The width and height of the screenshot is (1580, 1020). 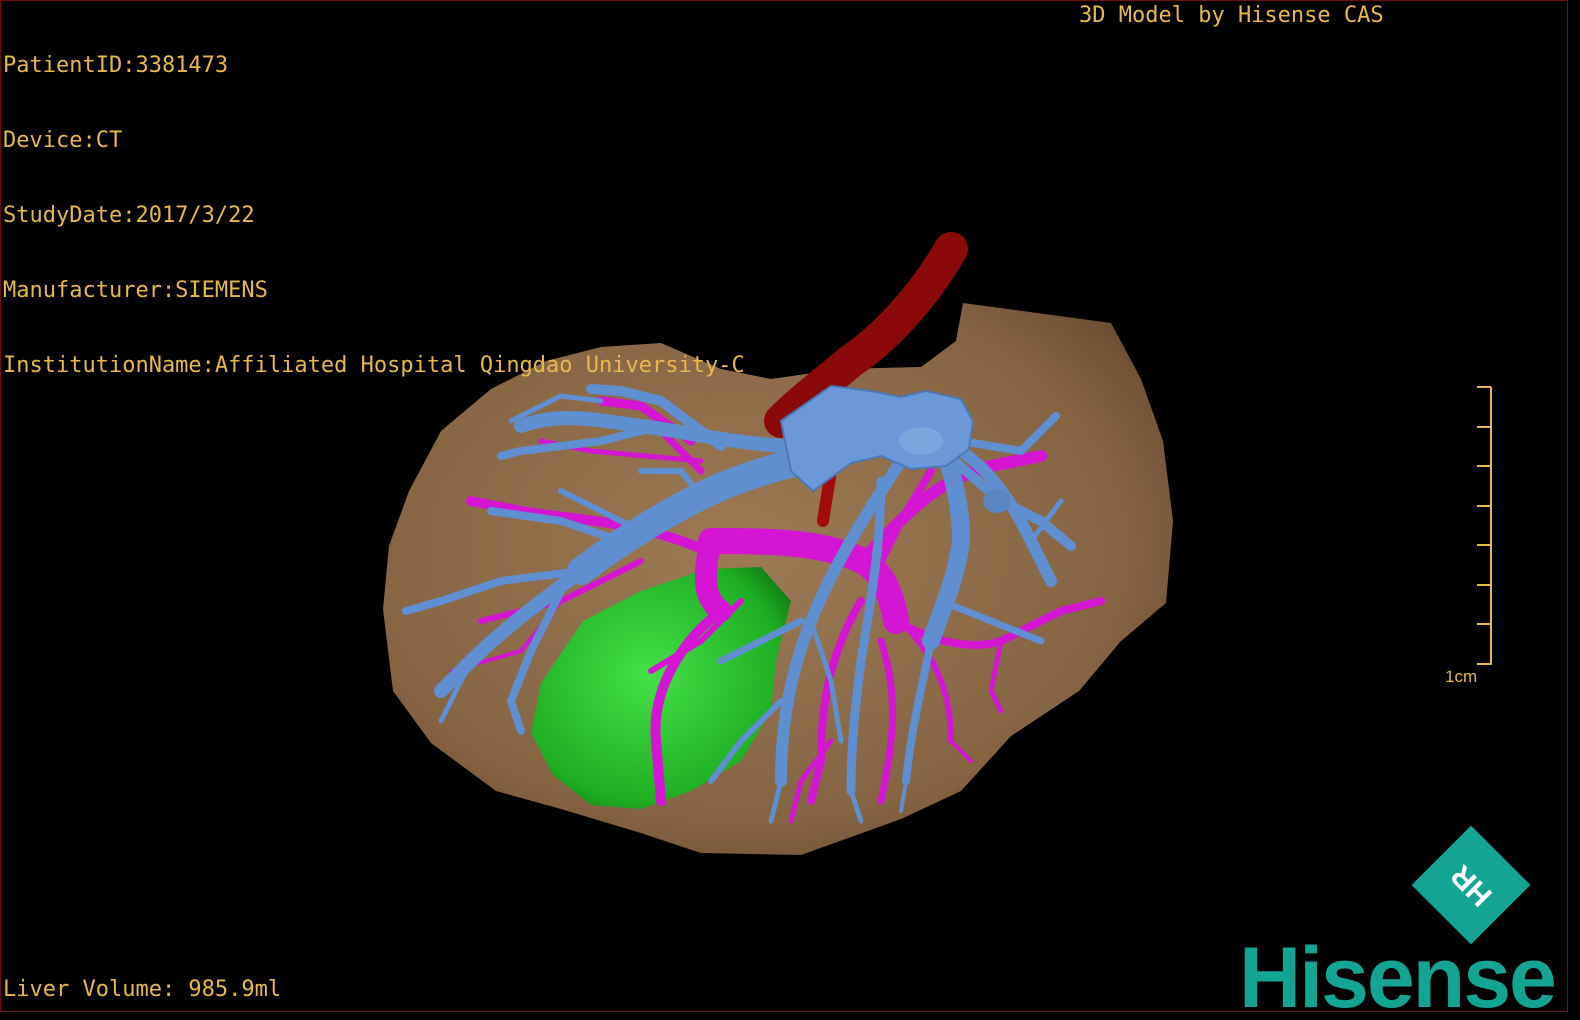 I want to click on scale-bar, so click(x=1484, y=525).